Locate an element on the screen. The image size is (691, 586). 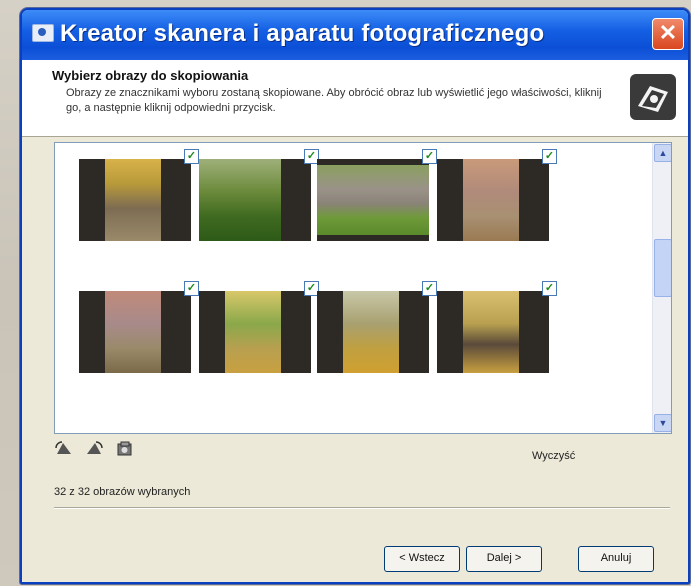
next-button: Dalej > is located at coordinates (504, 559).